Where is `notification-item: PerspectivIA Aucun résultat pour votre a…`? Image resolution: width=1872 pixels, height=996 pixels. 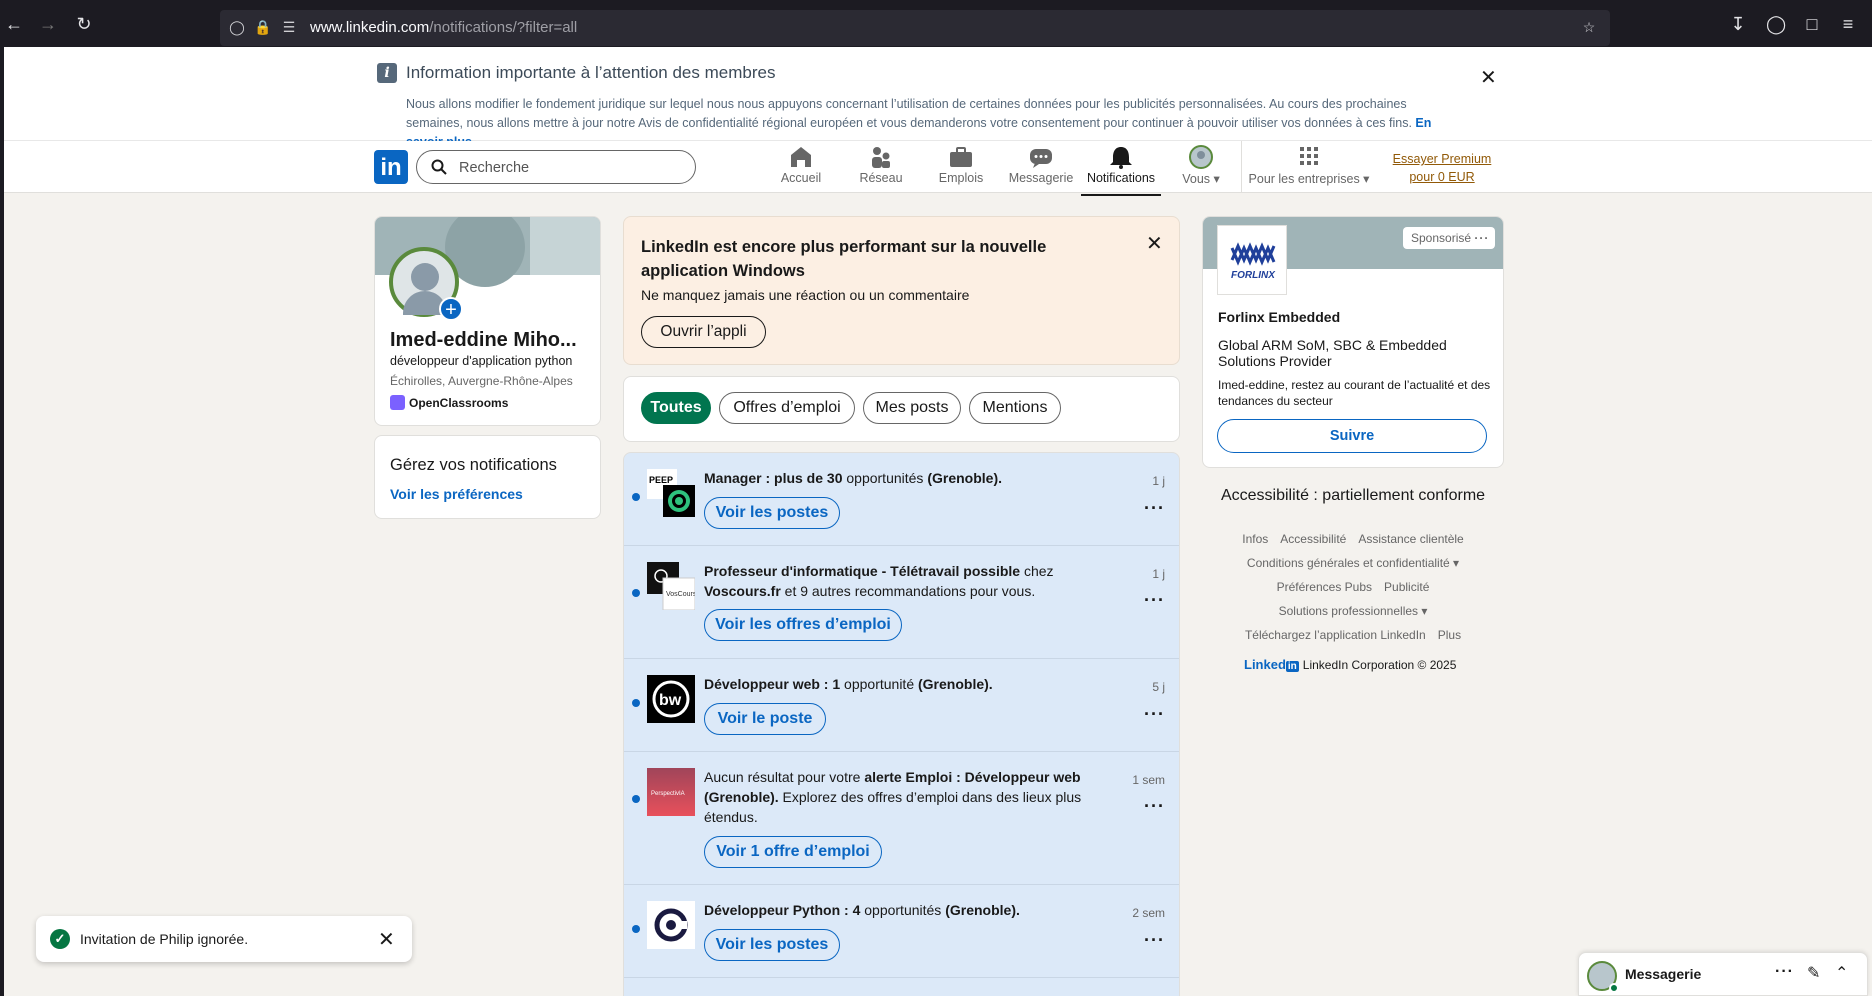 notification-item: PerspectivIA Aucun résultat pour votre a… is located at coordinates (901, 818).